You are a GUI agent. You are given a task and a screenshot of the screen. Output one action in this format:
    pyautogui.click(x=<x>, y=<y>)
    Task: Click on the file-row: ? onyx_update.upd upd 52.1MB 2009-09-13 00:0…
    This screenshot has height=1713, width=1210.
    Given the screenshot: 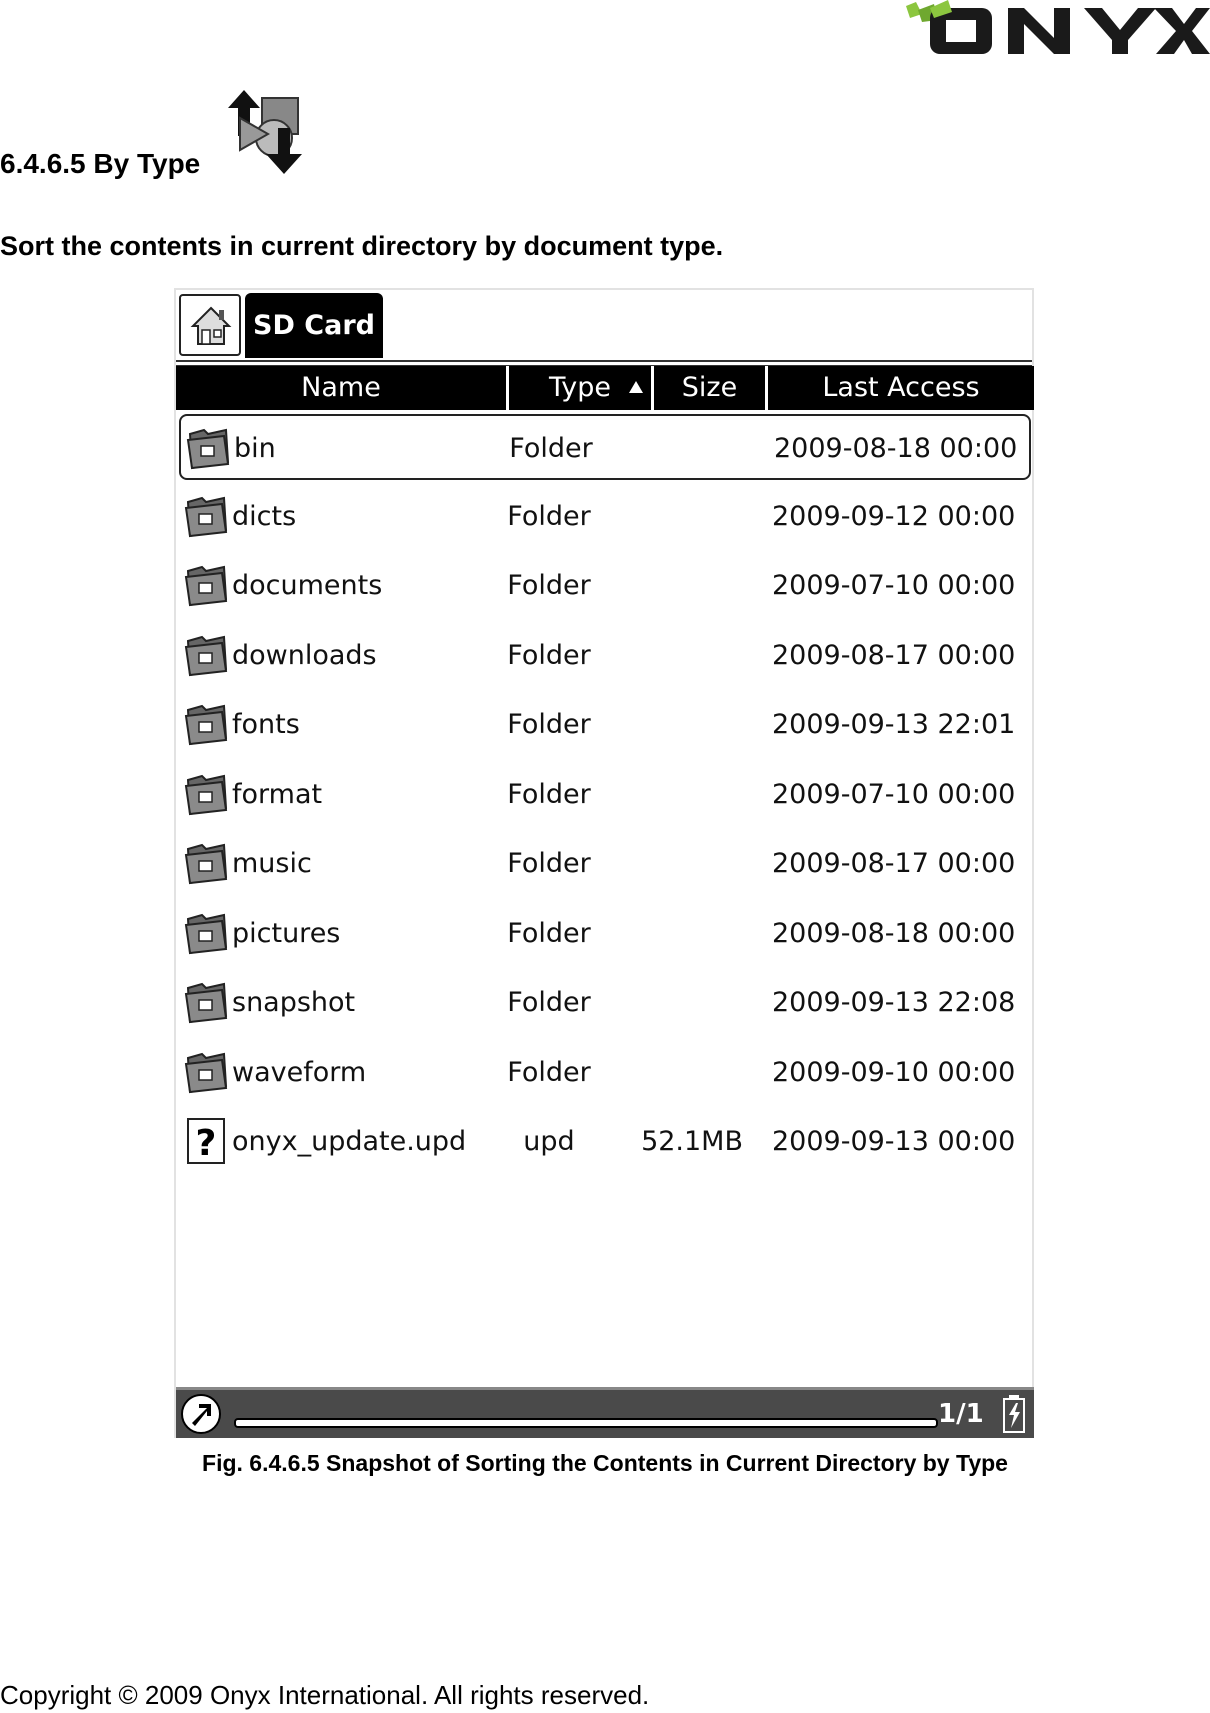 What is the action you would take?
    pyautogui.click(x=605, y=1142)
    